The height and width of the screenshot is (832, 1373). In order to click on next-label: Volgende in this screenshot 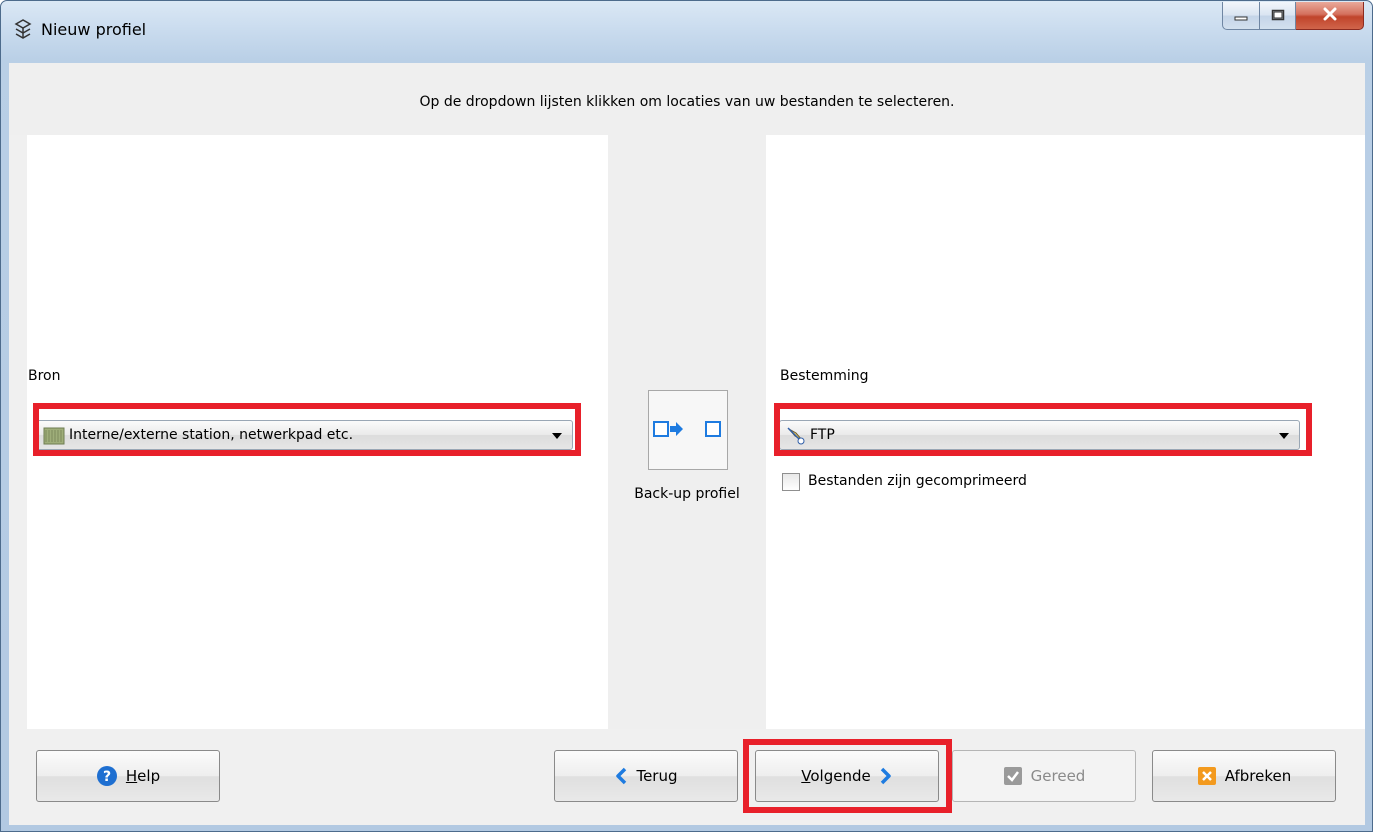, I will do `click(836, 776)`.